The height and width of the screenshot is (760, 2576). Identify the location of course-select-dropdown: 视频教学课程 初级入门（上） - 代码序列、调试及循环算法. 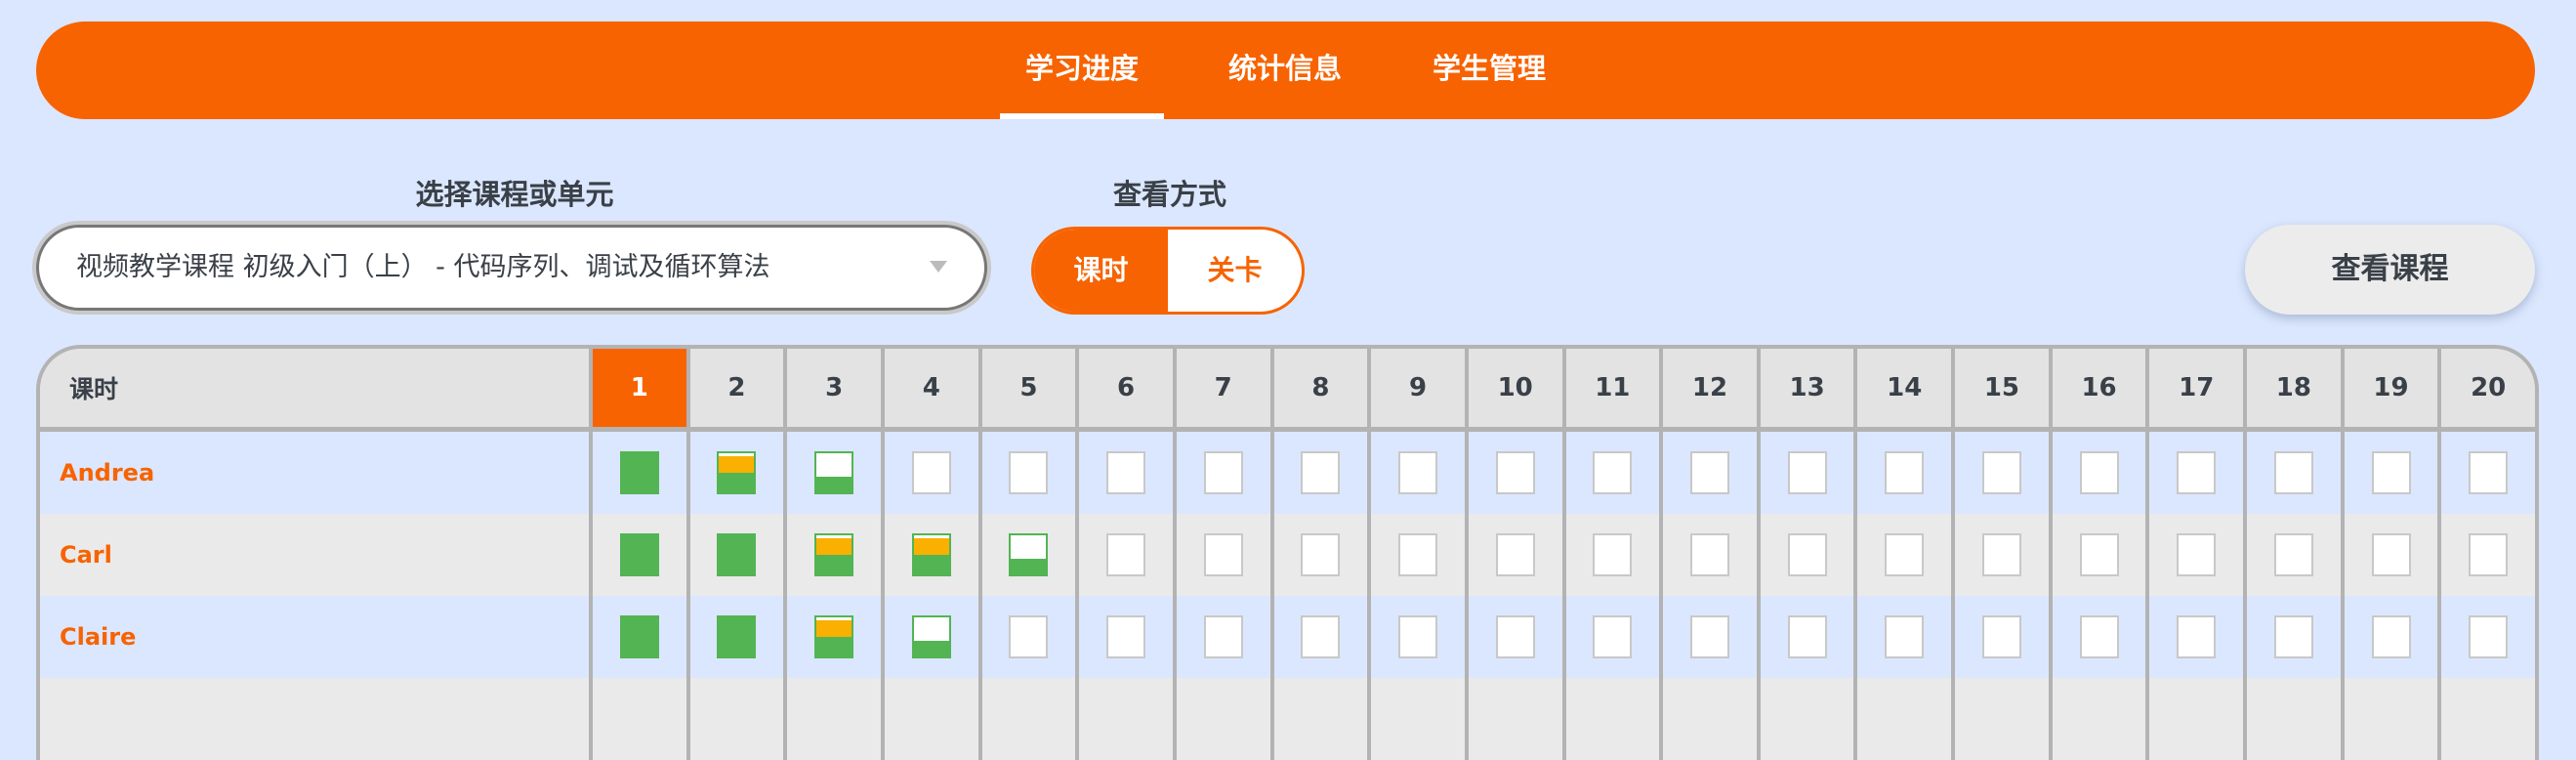
(512, 268).